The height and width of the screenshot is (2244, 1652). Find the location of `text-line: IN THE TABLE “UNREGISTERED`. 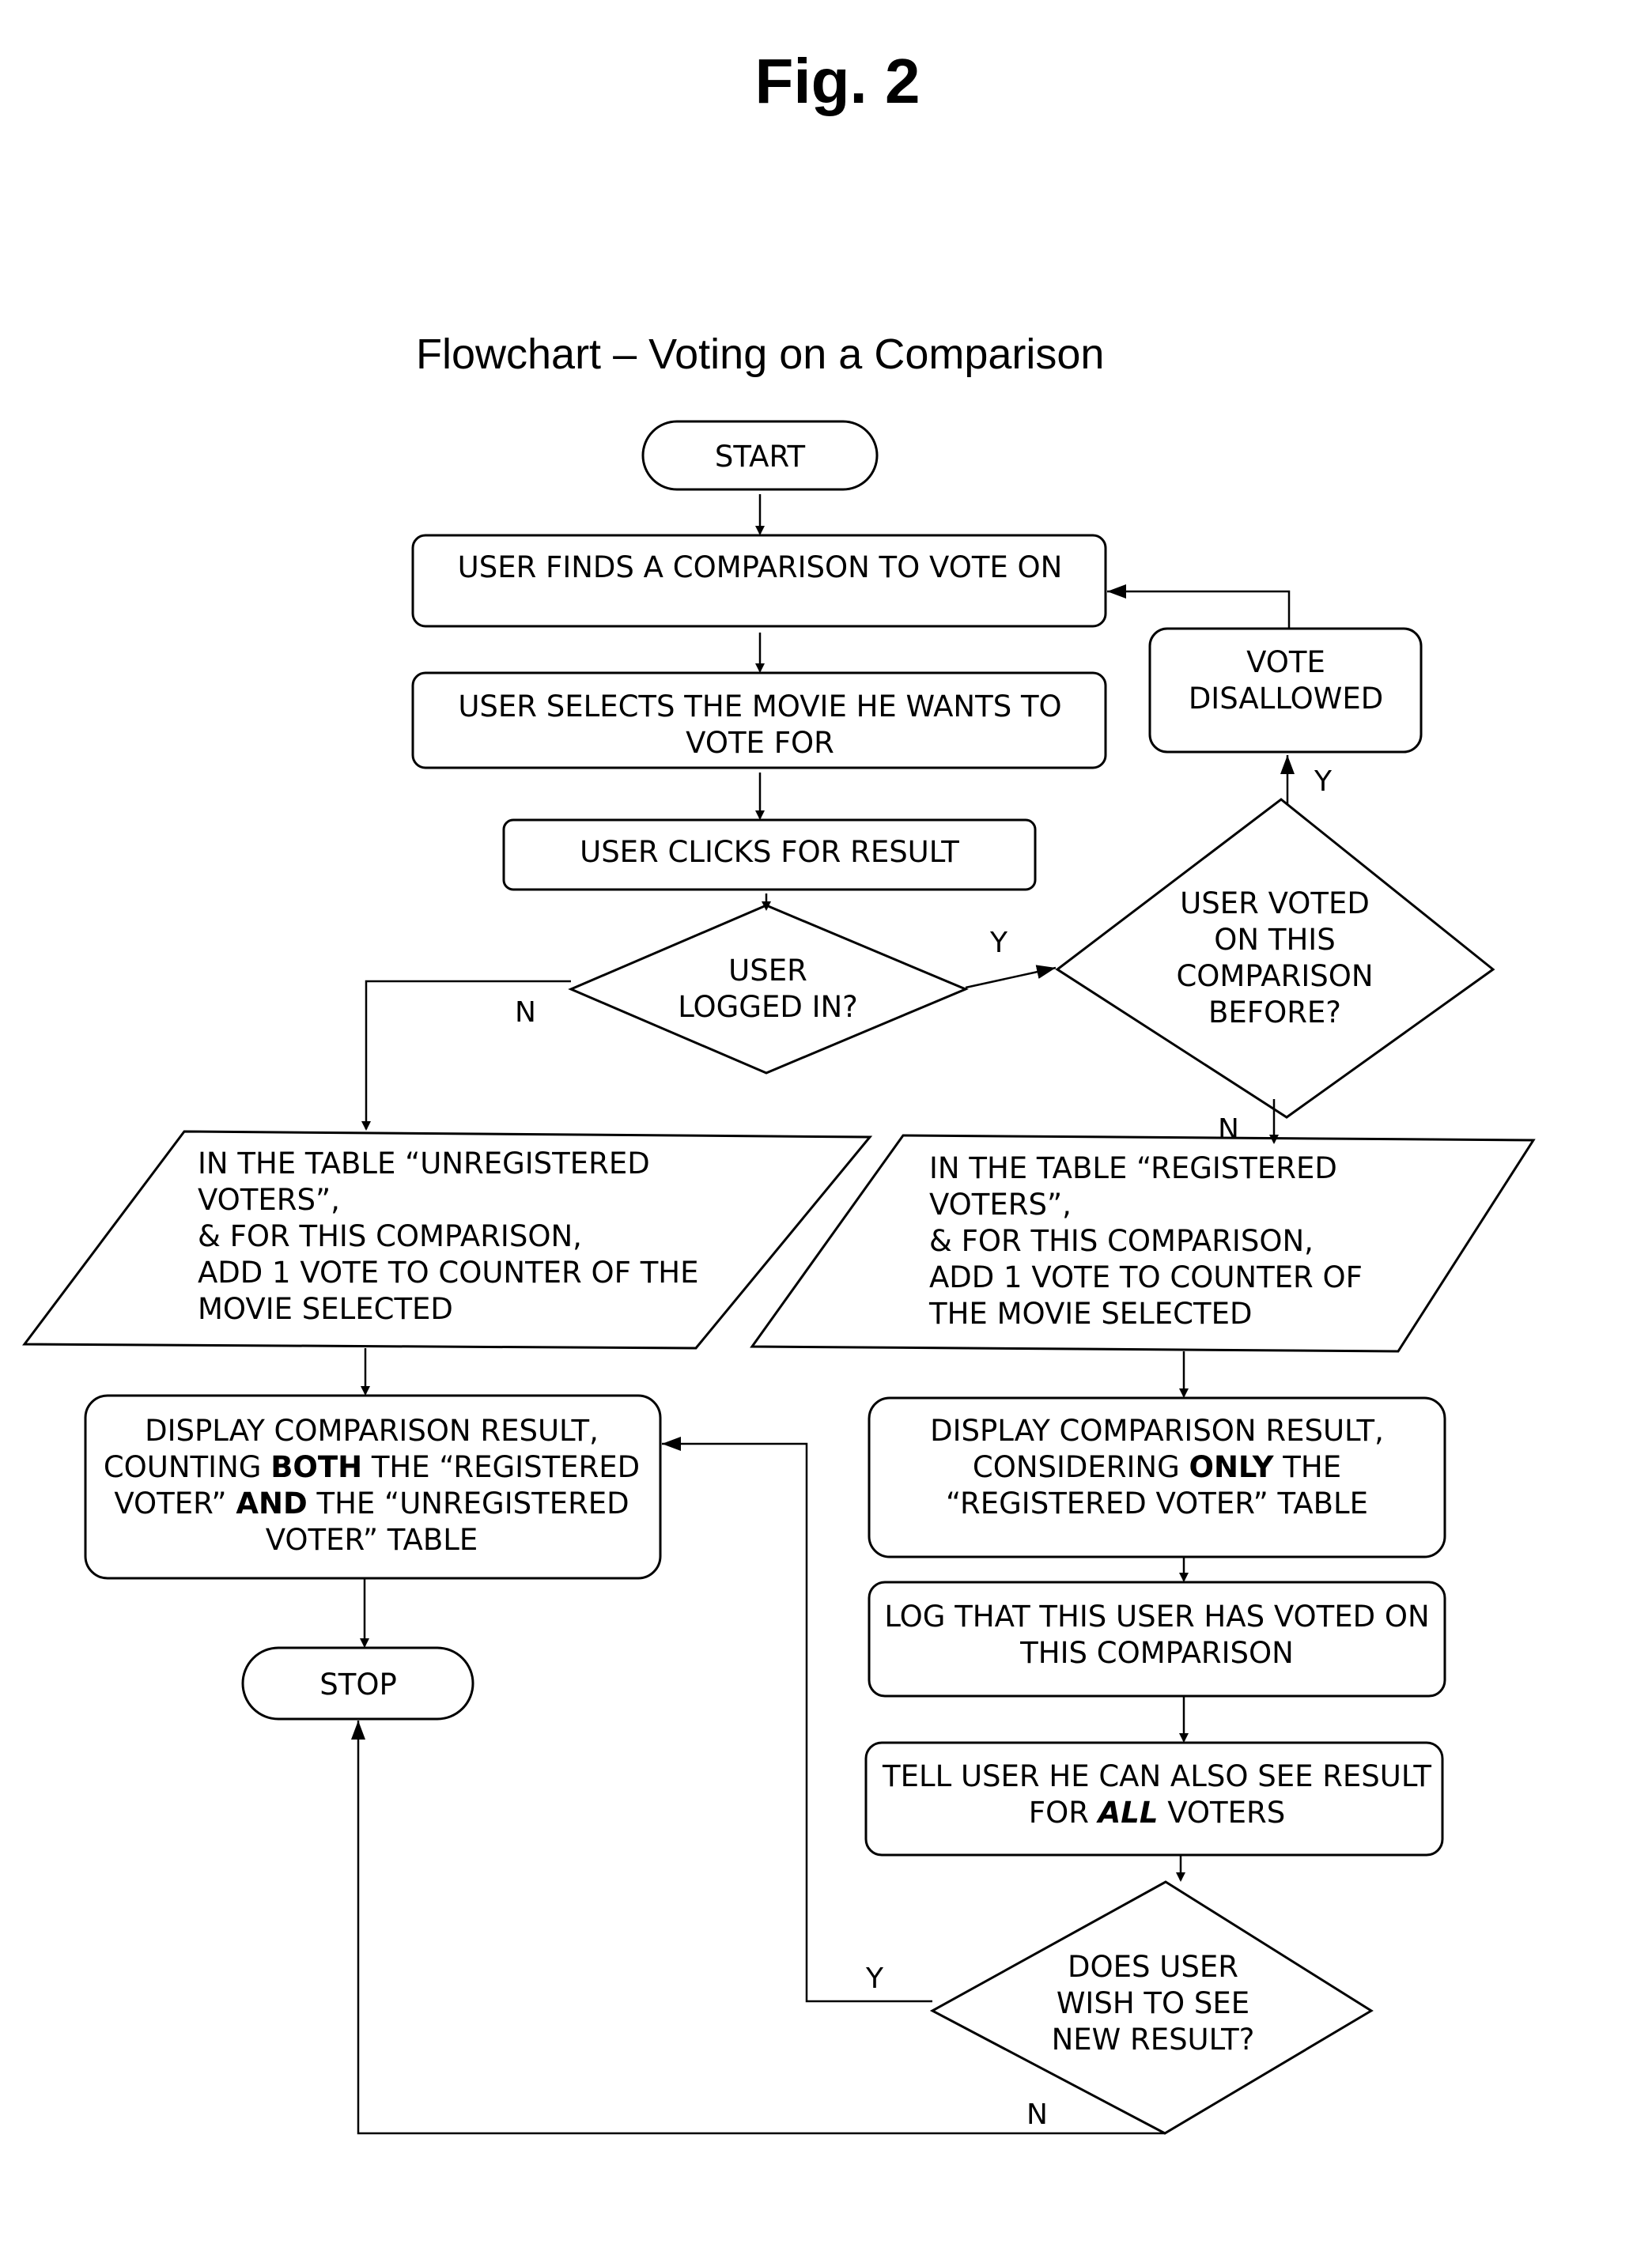

text-line: IN THE TABLE “UNREGISTERED is located at coordinates (424, 1164).